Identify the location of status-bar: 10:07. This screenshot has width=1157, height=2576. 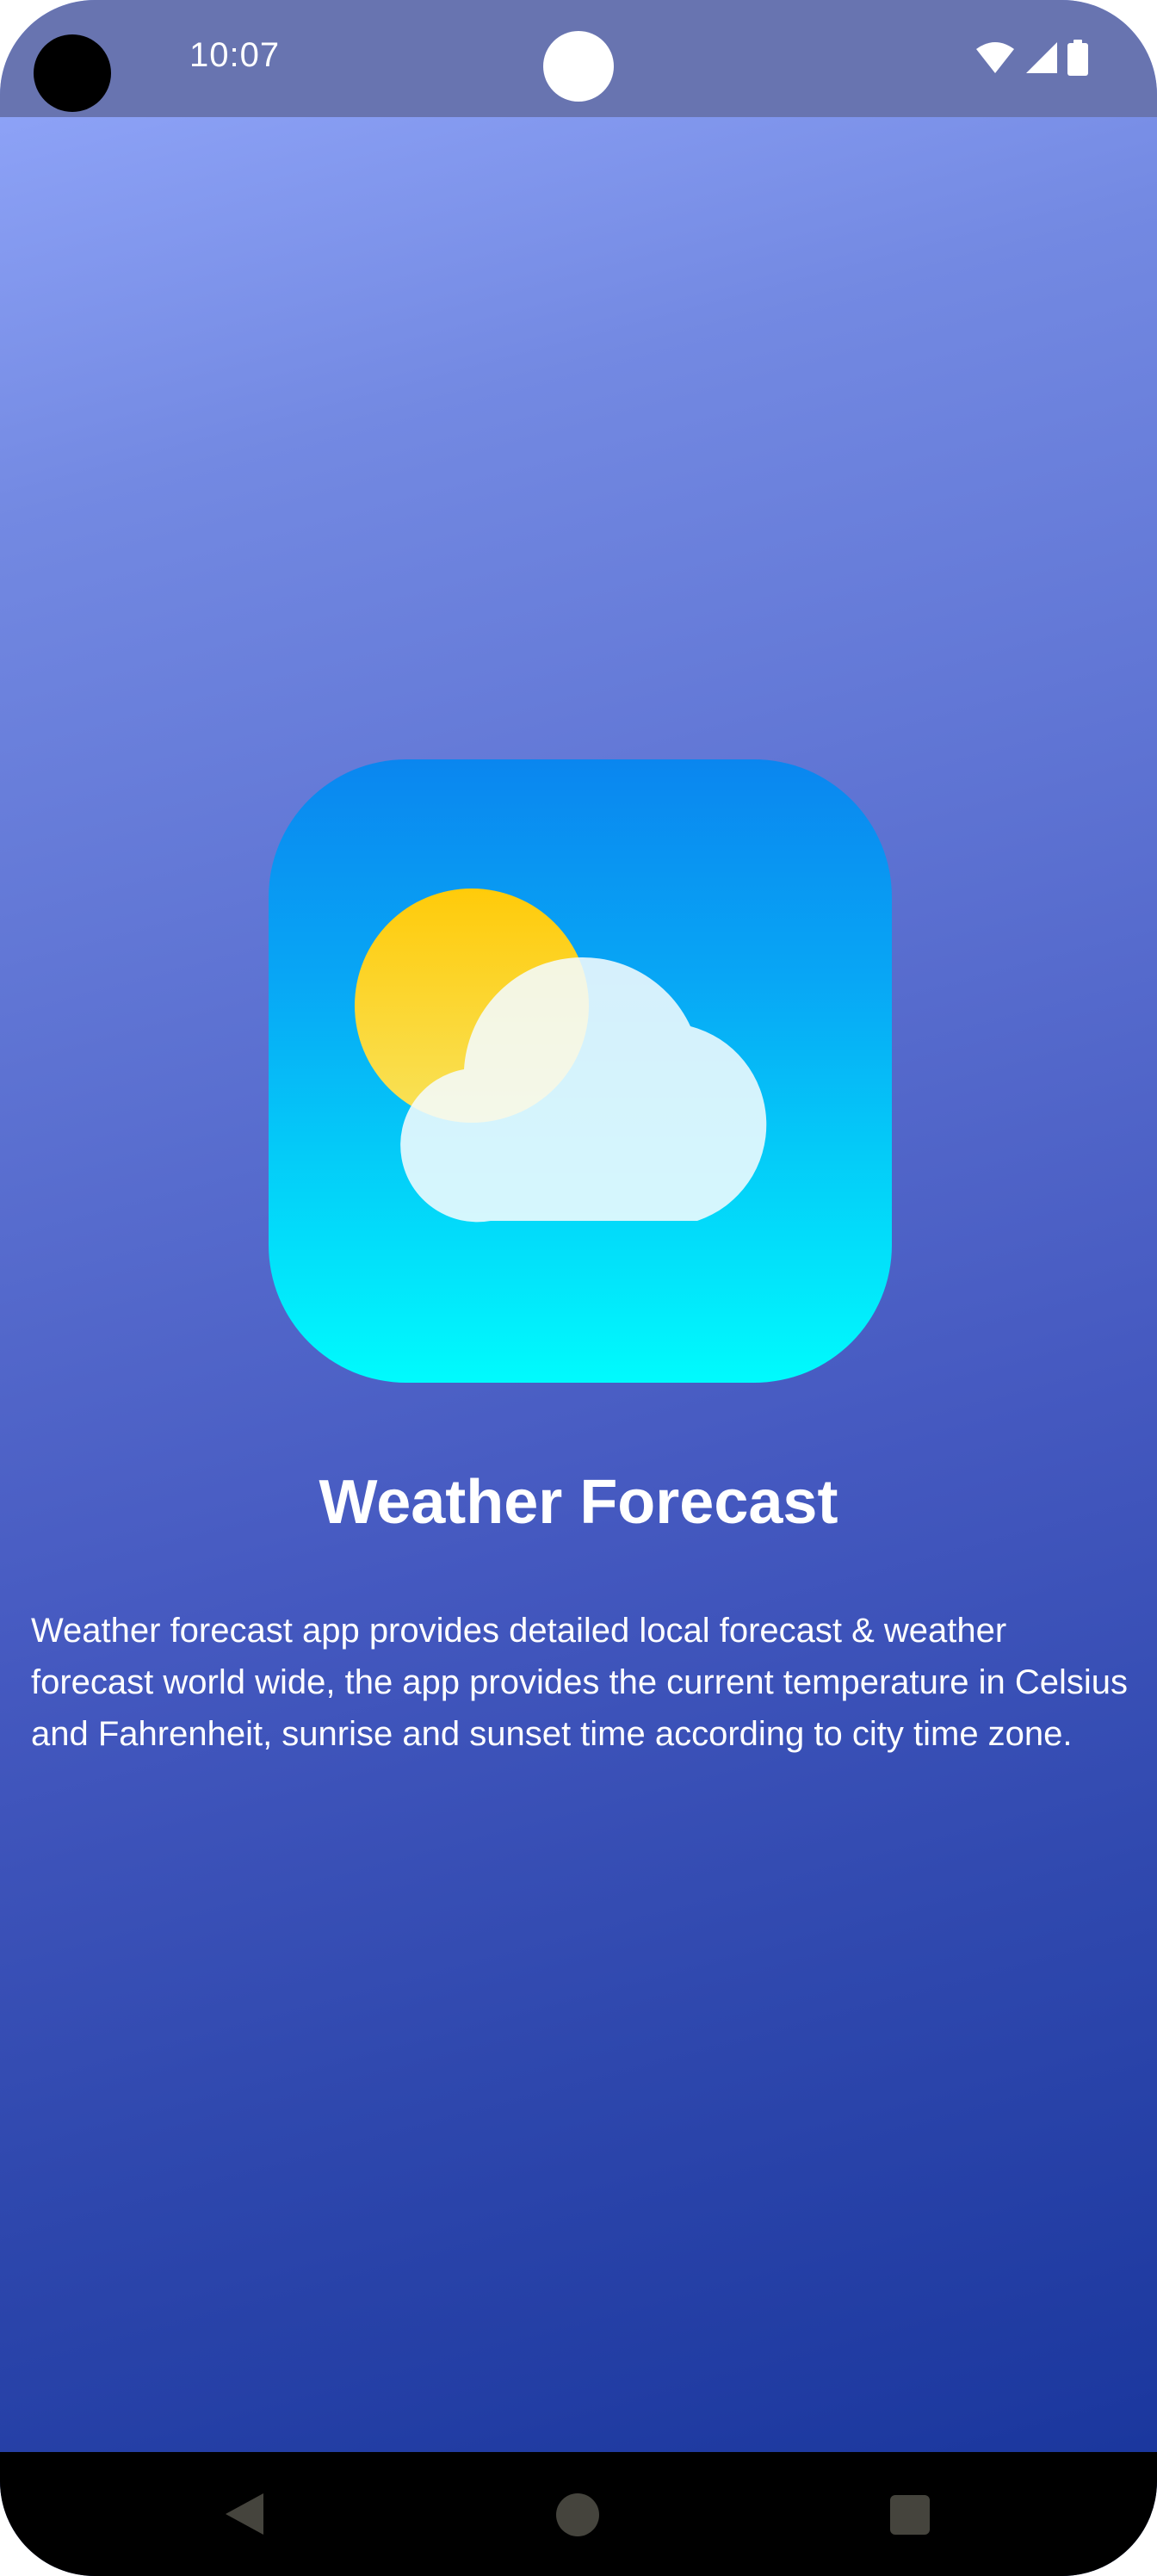
(579, 59).